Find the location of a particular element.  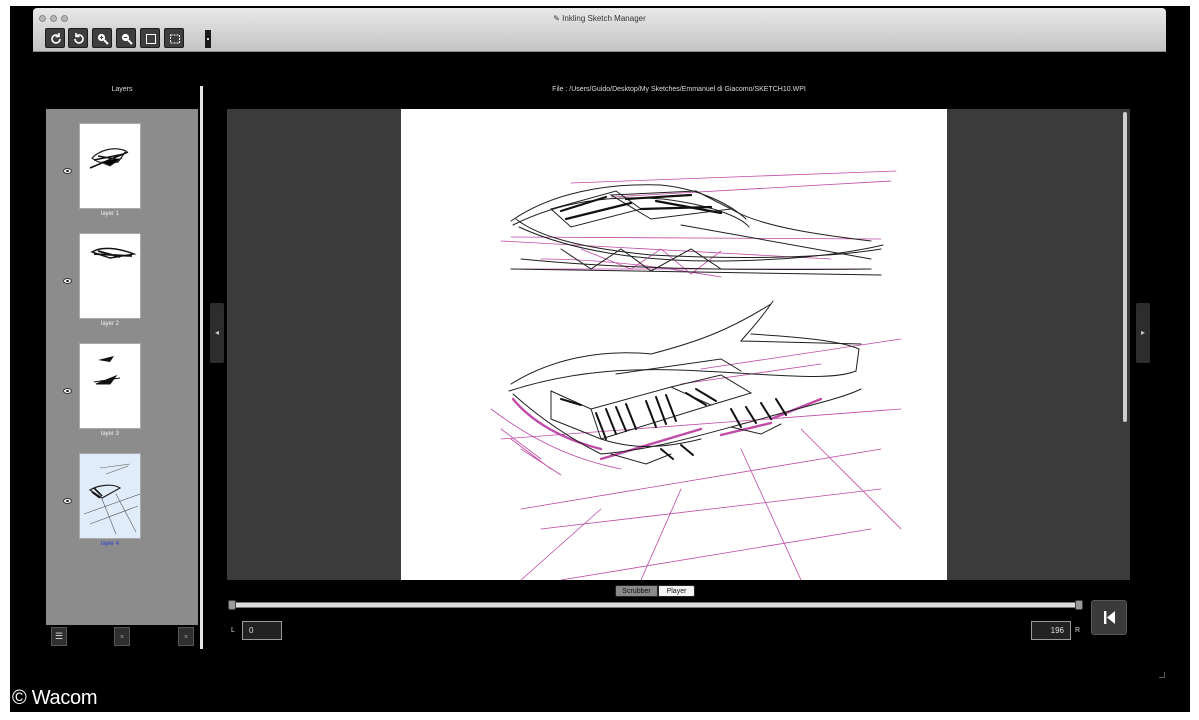

rotate-cw-icon is located at coordinates (56, 38).